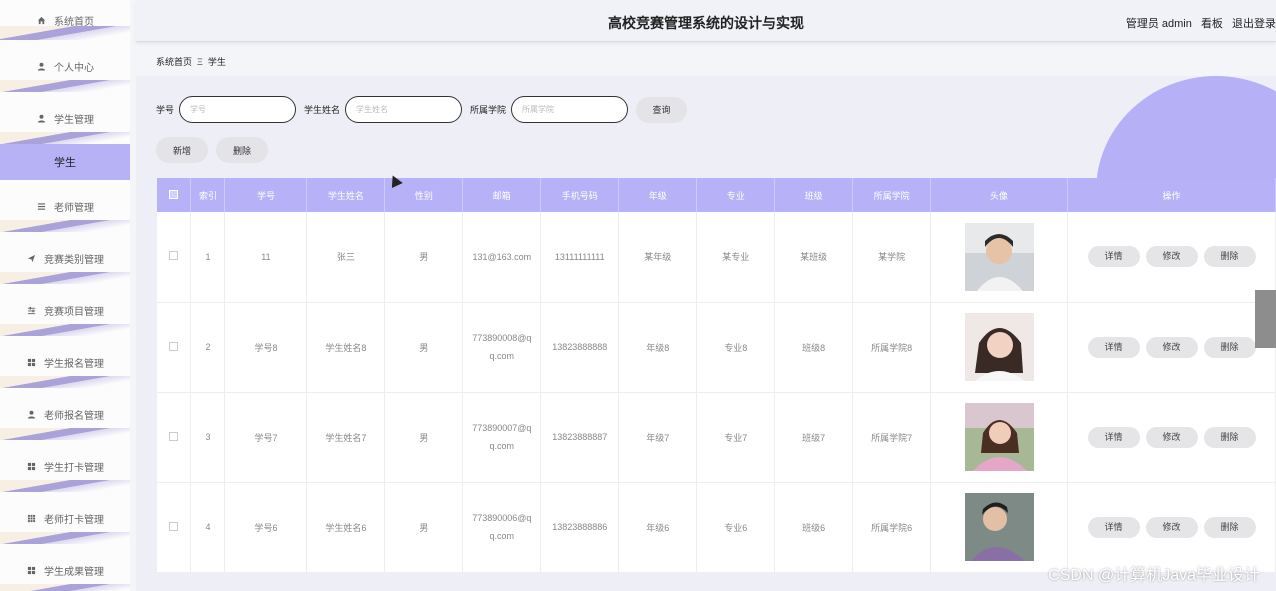 This screenshot has width=1276, height=591. Describe the element at coordinates (814, 195) in the screenshot. I see `column-header: 班级` at that location.